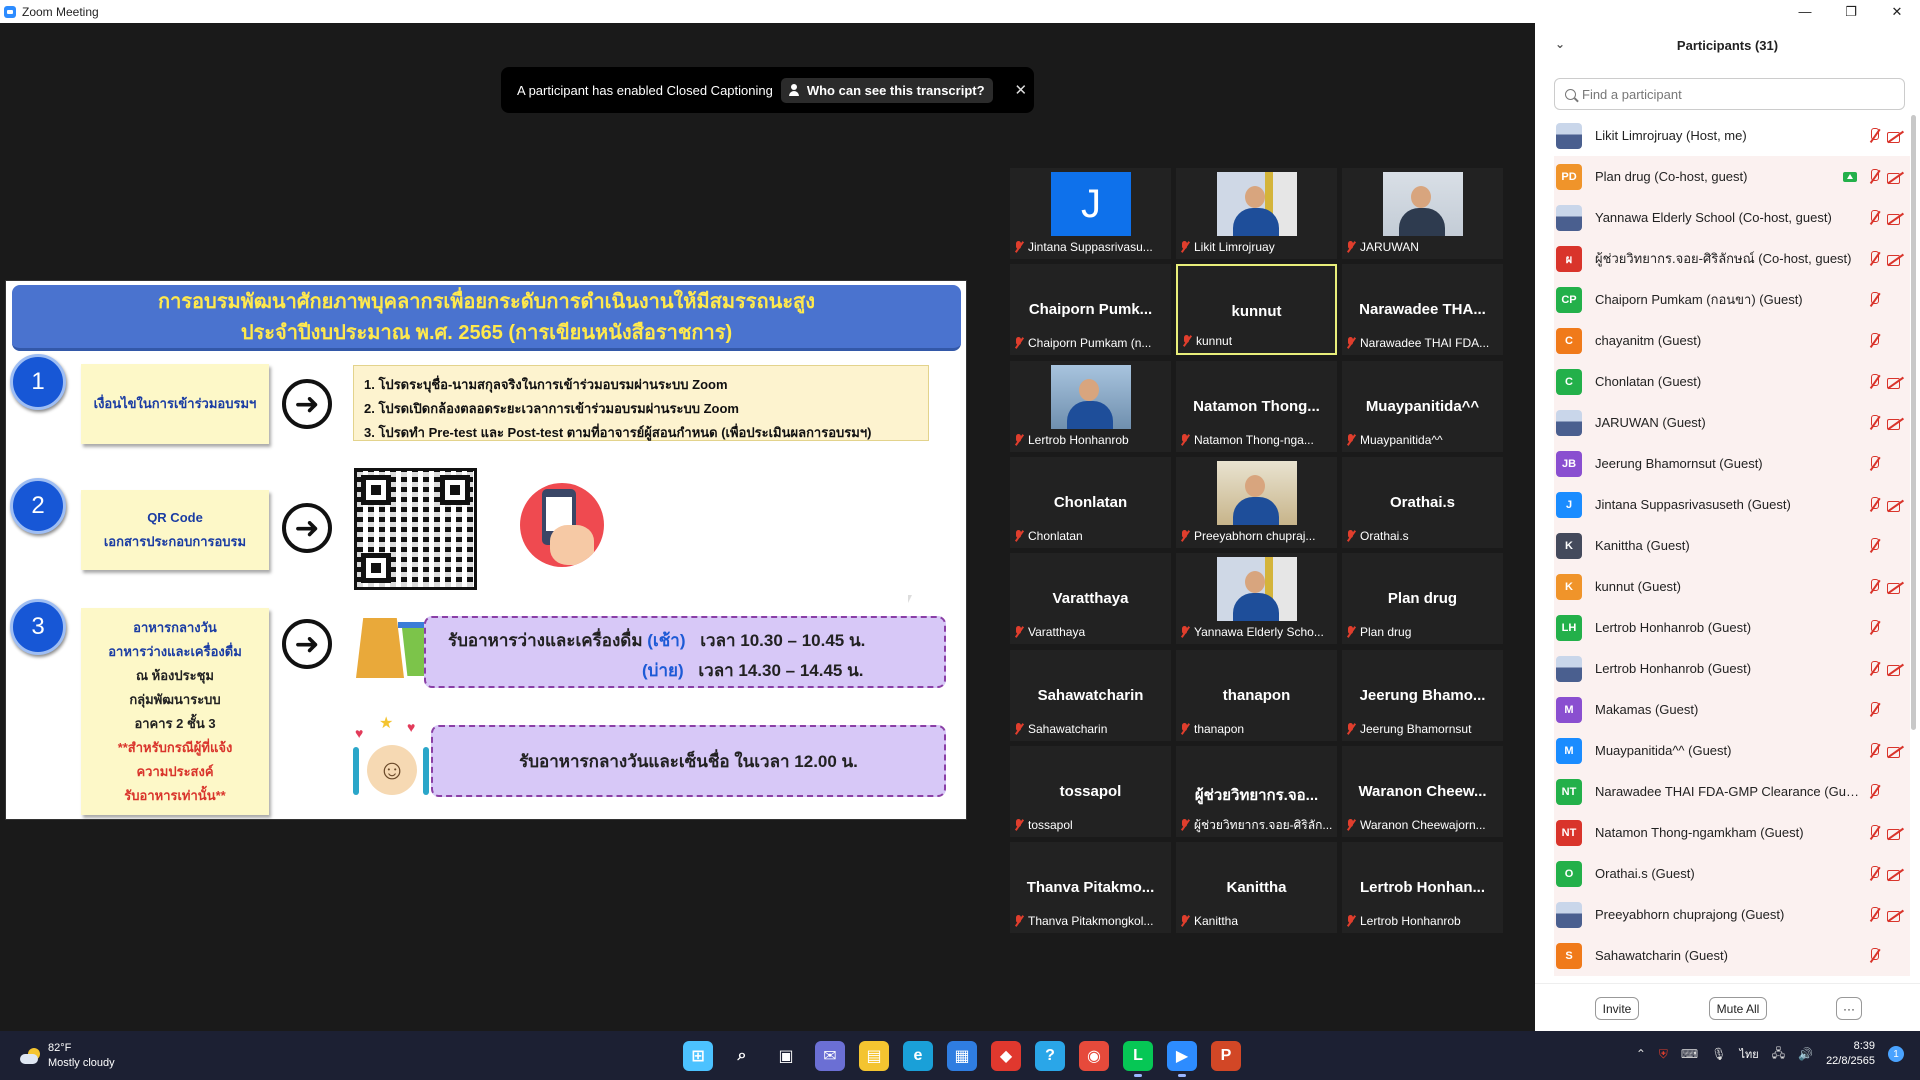  I want to click on mute-all-button: Mute All, so click(1738, 1008).